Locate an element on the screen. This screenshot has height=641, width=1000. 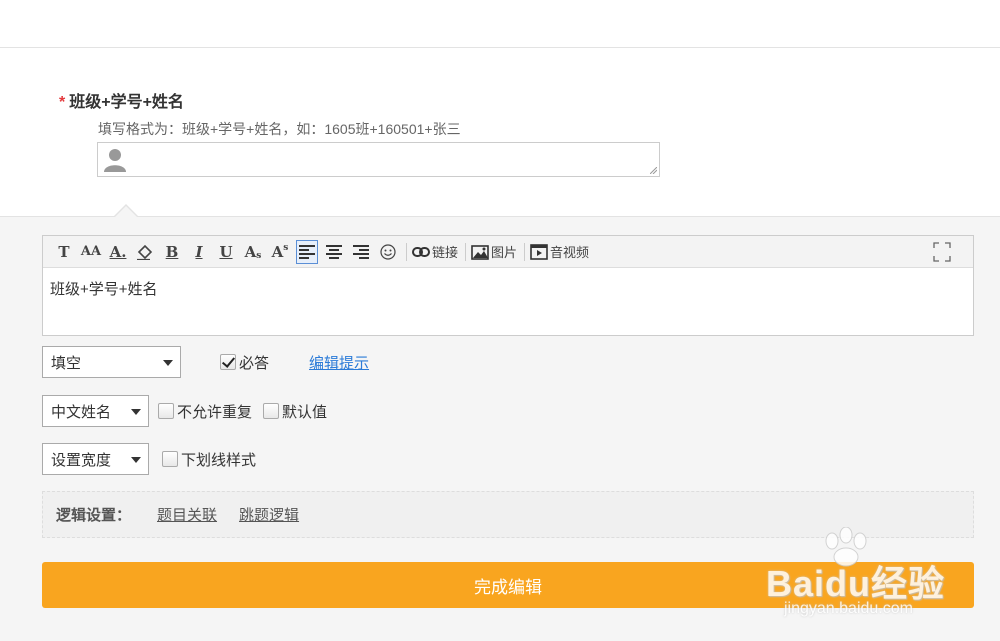
align-right-icon is located at coordinates (361, 251).